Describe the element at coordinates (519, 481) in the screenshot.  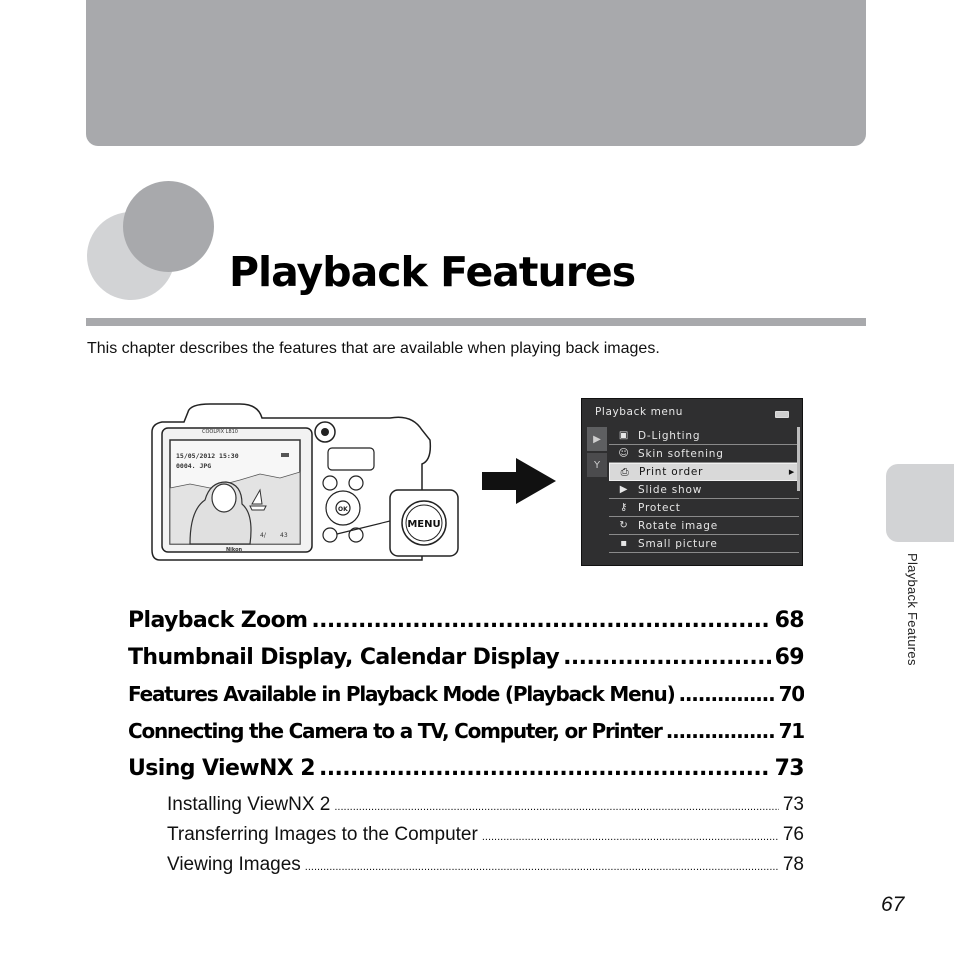
I see `right-arrow-icon` at that location.